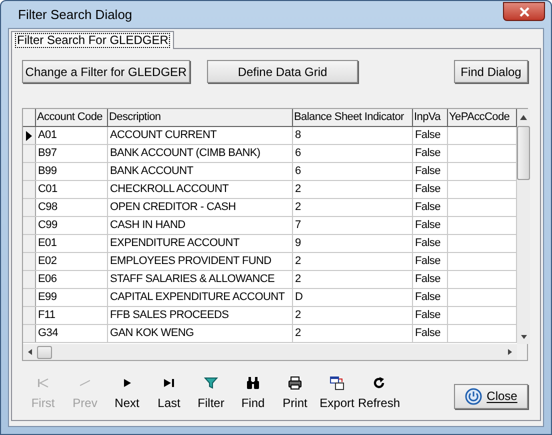  Describe the element at coordinates (353, 117) in the screenshot. I see `column-header: Balance Sheet Indicator` at that location.